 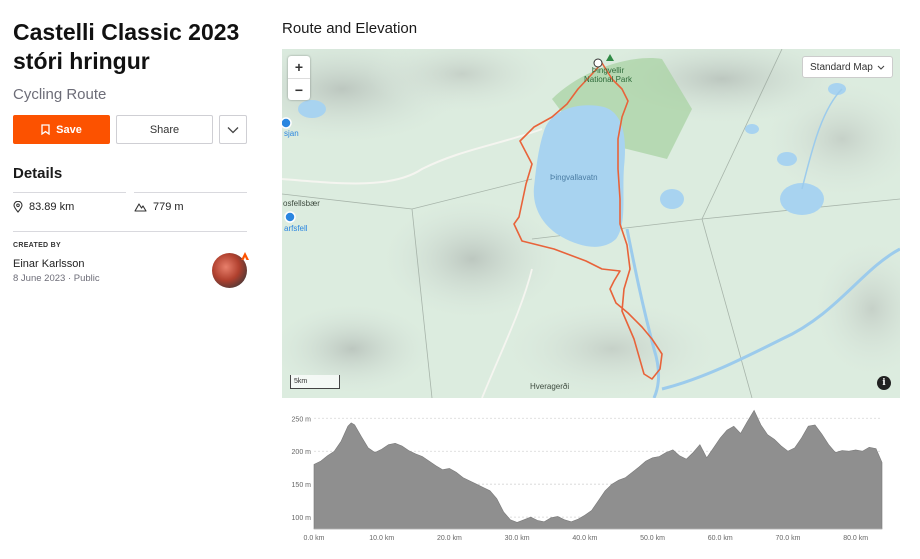 I want to click on route-title-line-1: Castelli Classic 2023, so click(x=126, y=32).